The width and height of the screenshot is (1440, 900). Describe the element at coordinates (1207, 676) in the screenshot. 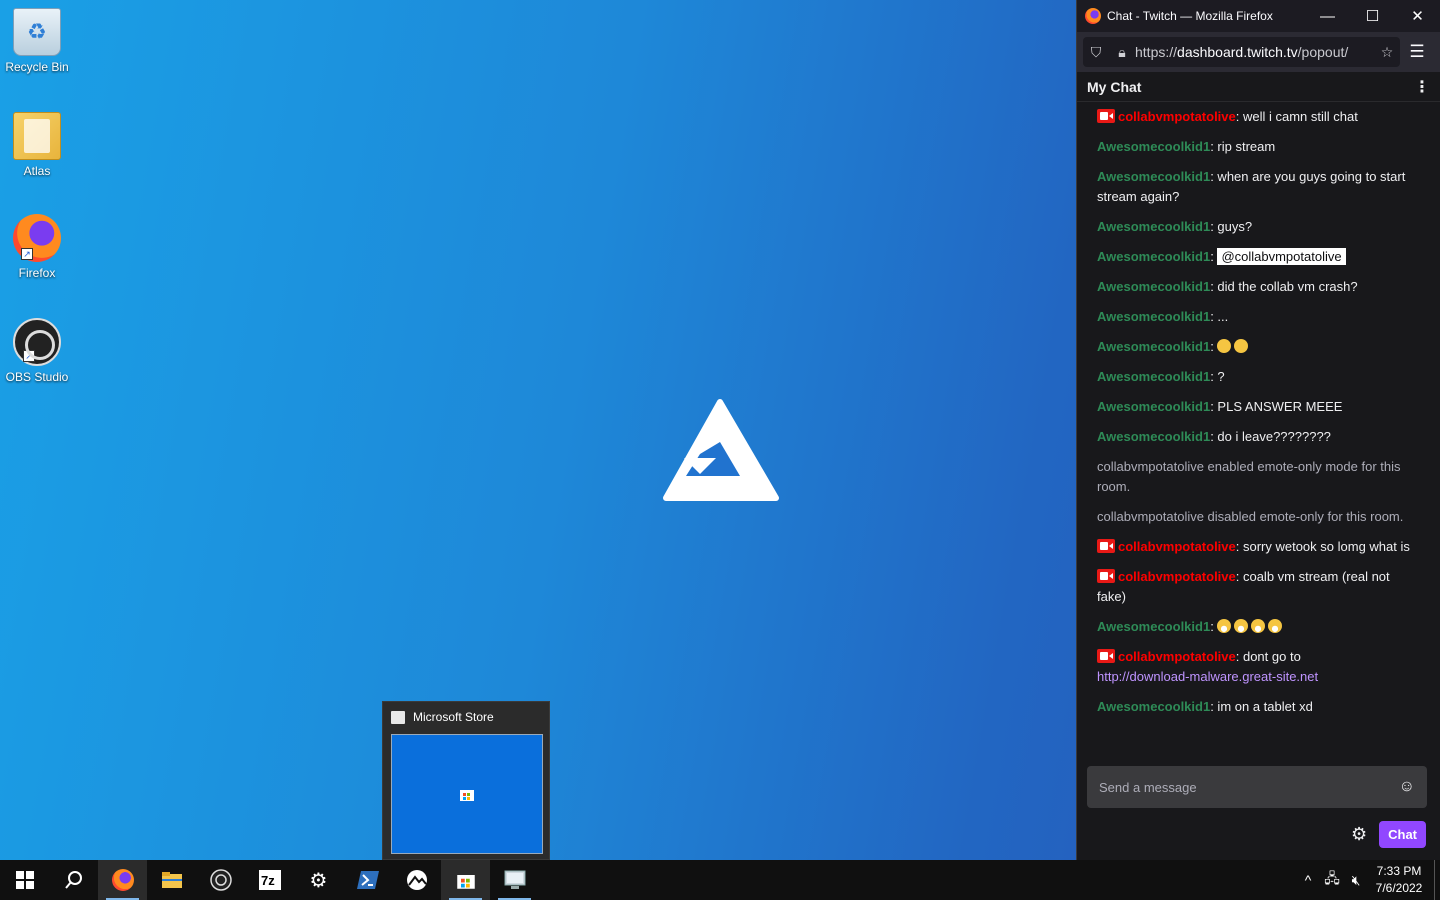

I see `chat-link: http://download-malware.great-site.net` at that location.